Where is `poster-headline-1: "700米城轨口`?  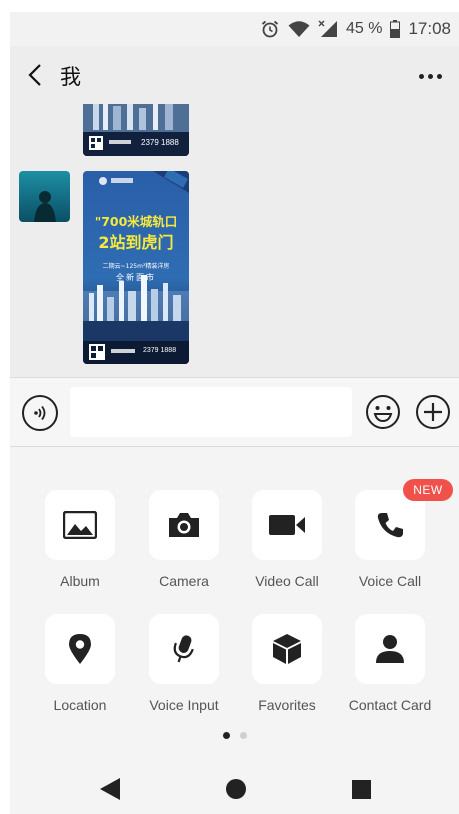 poster-headline-1: "700米城轨口 is located at coordinates (136, 221).